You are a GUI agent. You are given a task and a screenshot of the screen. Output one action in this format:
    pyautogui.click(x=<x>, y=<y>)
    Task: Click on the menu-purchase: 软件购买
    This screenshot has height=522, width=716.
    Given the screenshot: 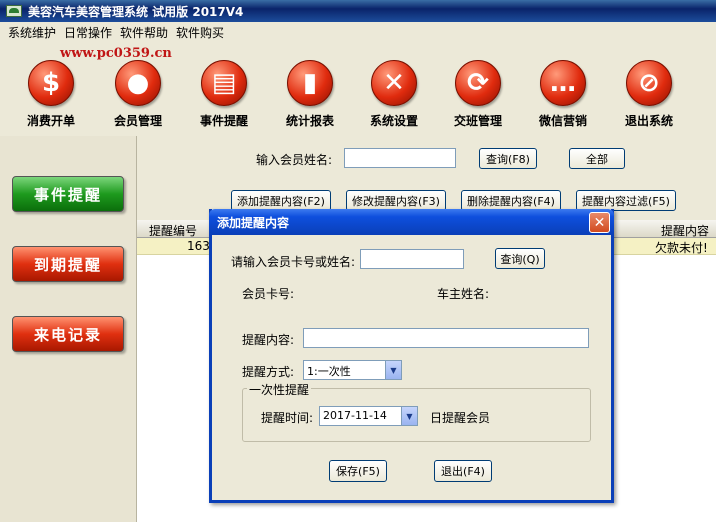 What is the action you would take?
    pyautogui.click(x=200, y=32)
    